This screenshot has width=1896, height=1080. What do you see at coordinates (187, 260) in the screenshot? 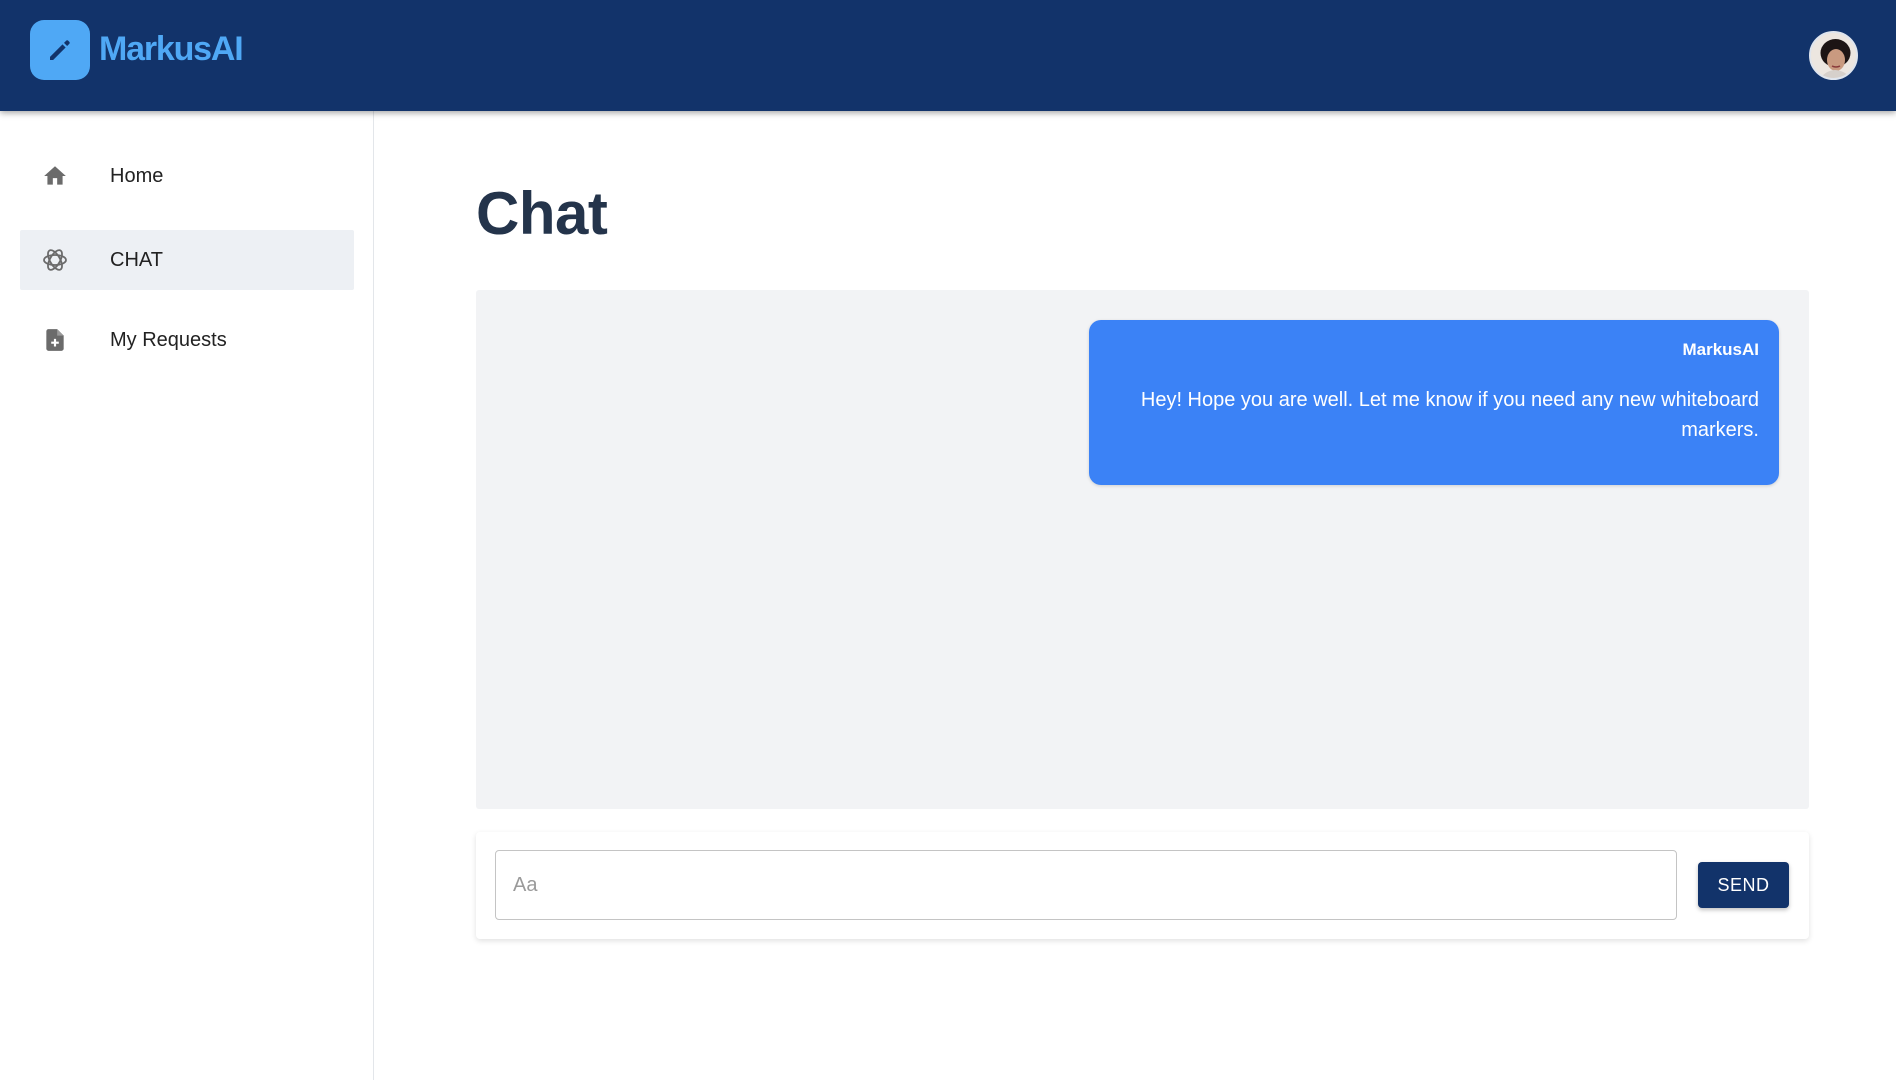
I see `sidebar-item-chat: CHAT` at bounding box center [187, 260].